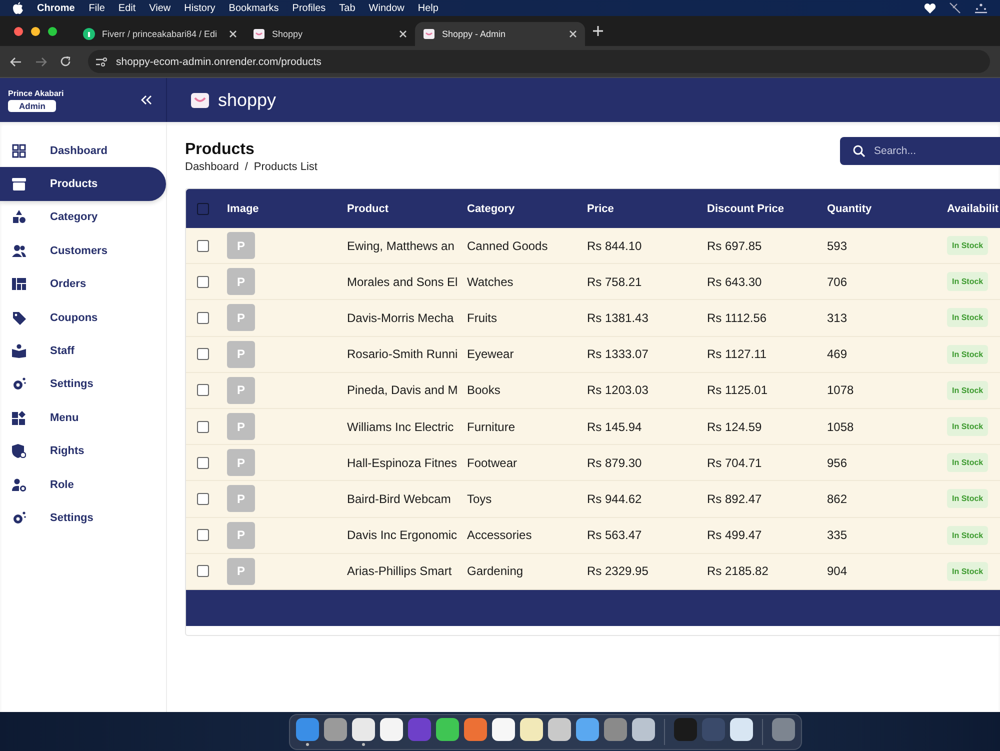  I want to click on collapse-icon, so click(146, 100).